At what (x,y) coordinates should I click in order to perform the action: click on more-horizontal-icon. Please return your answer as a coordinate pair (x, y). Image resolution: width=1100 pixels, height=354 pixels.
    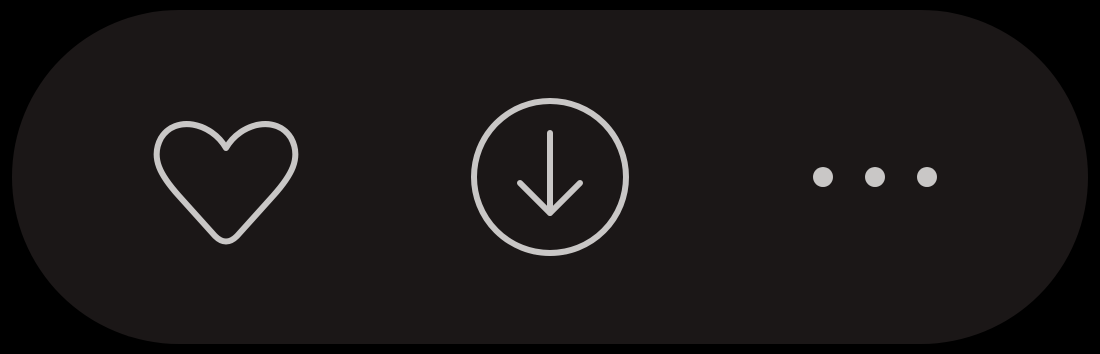
    Looking at the image, I should click on (875, 177).